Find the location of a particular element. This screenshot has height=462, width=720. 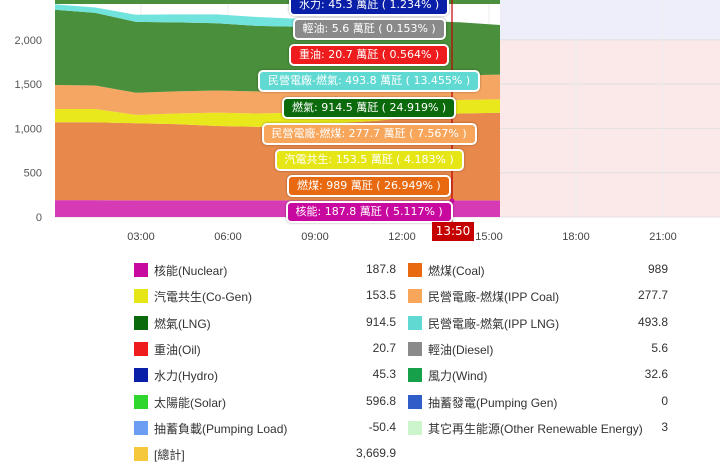

tooltip-hydro: 水力: 45.3 萬瓩 ( 1.234% ) is located at coordinates (369, 8).